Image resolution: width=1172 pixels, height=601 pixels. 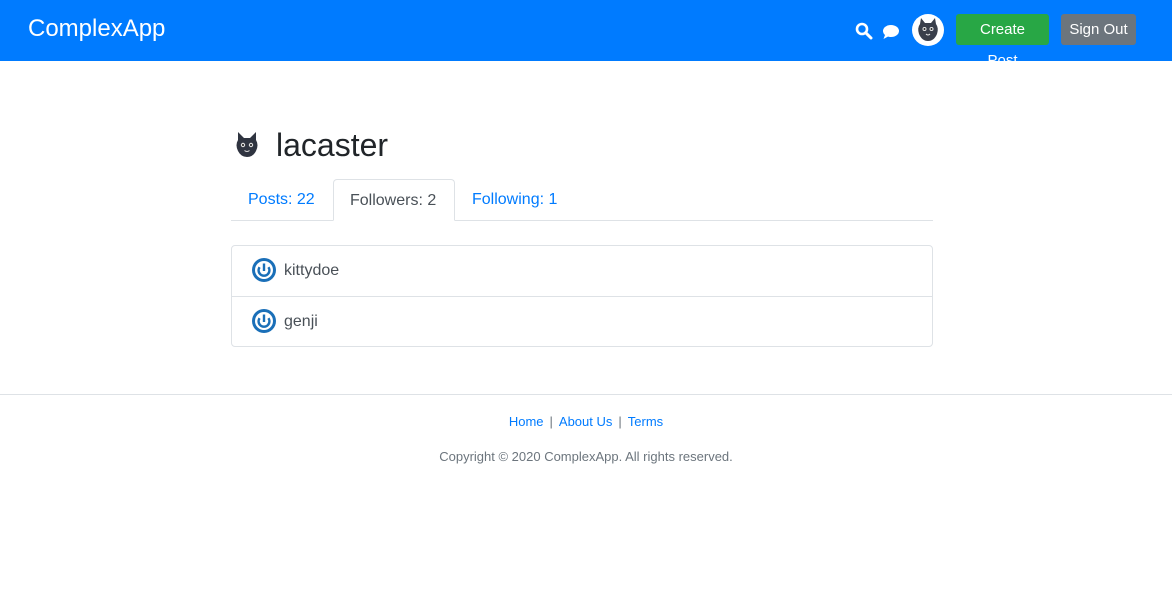 I want to click on footer-about-link: About Us, so click(x=585, y=421).